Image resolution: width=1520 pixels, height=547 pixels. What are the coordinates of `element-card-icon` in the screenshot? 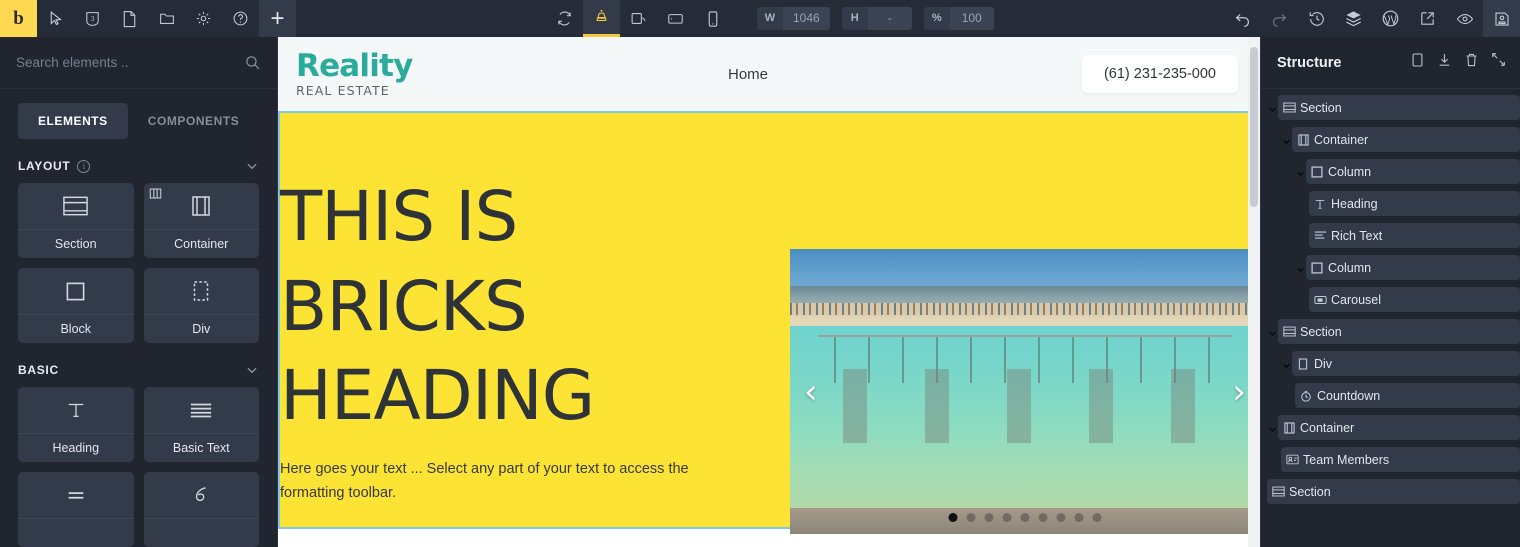 It's located at (201, 509).